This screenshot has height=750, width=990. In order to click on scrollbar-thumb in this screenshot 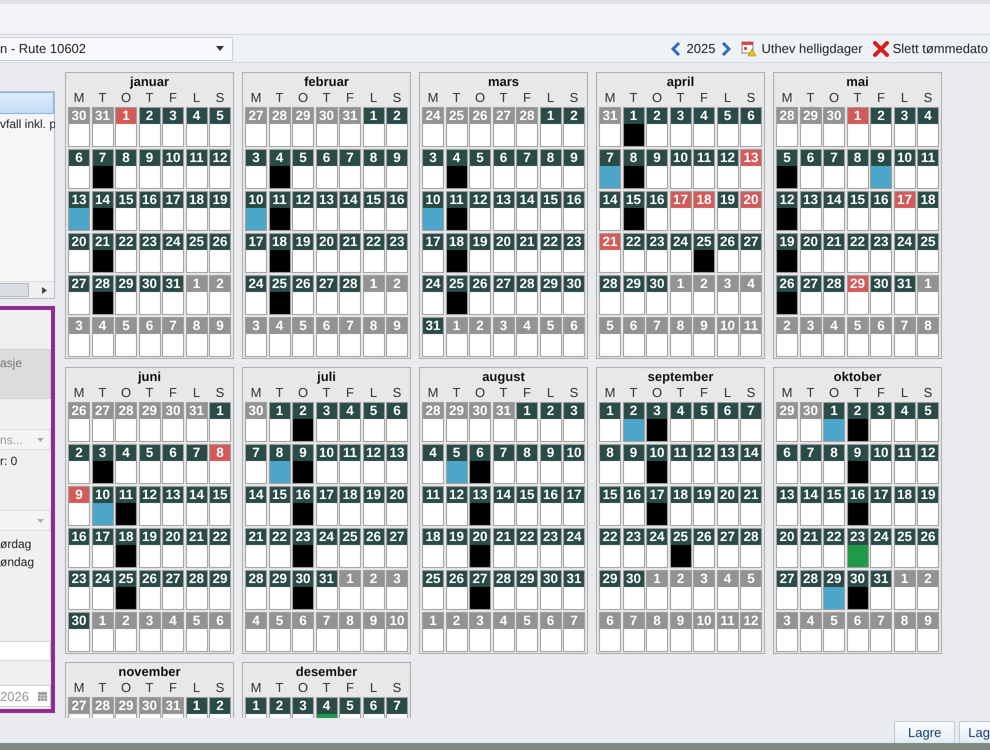, I will do `click(14, 290)`.